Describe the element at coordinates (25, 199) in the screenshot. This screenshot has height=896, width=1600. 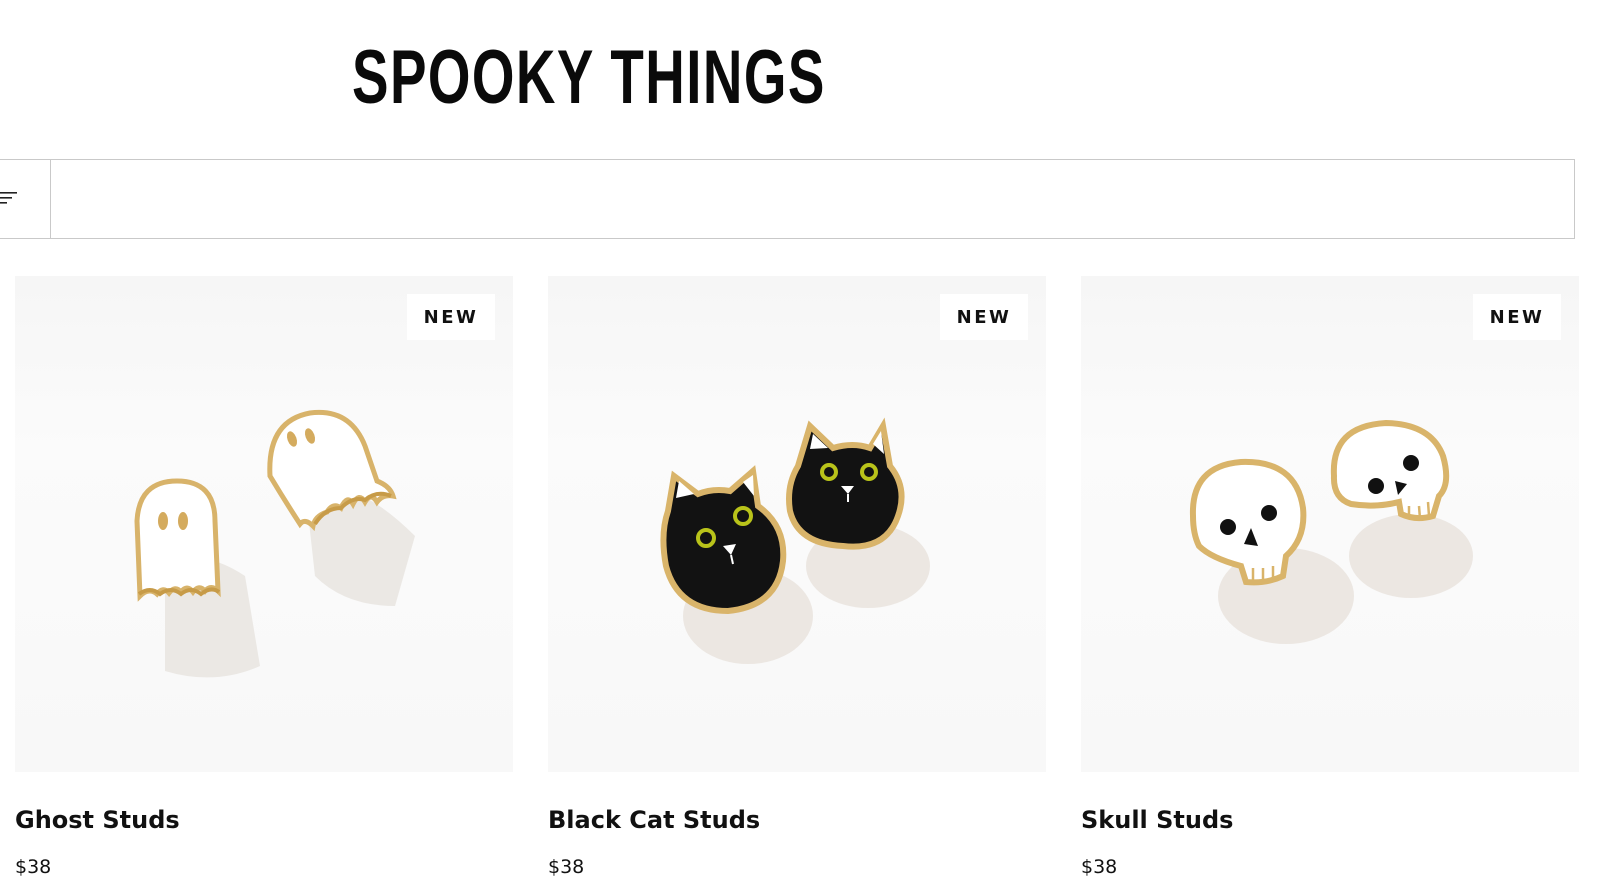
I see `filter-toggle-button` at that location.